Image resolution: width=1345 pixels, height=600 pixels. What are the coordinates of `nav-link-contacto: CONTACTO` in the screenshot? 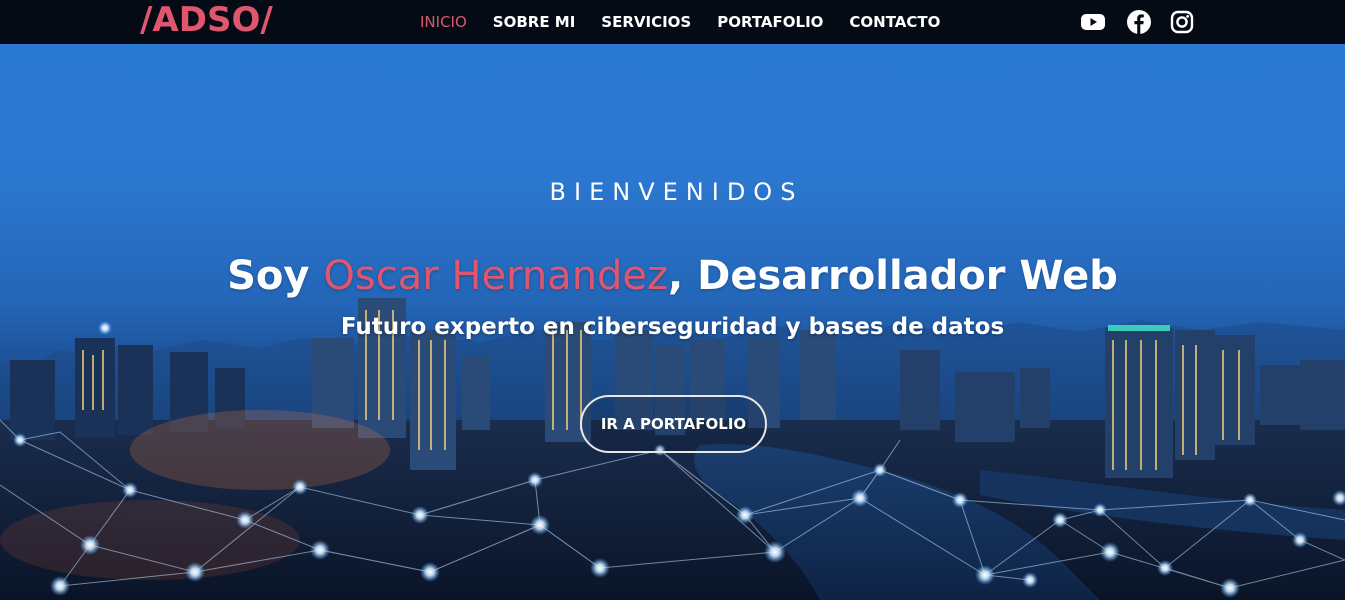 It's located at (894, 22).